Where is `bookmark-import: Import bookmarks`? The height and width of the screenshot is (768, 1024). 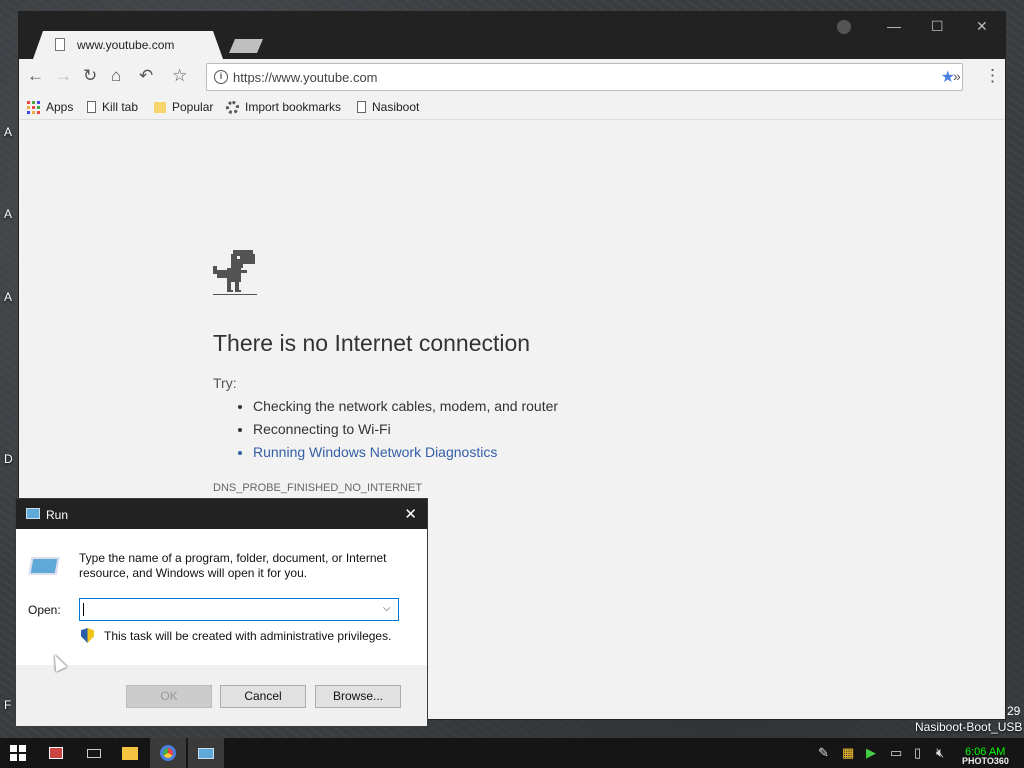
bookmark-import: Import bookmarks is located at coordinates (283, 107).